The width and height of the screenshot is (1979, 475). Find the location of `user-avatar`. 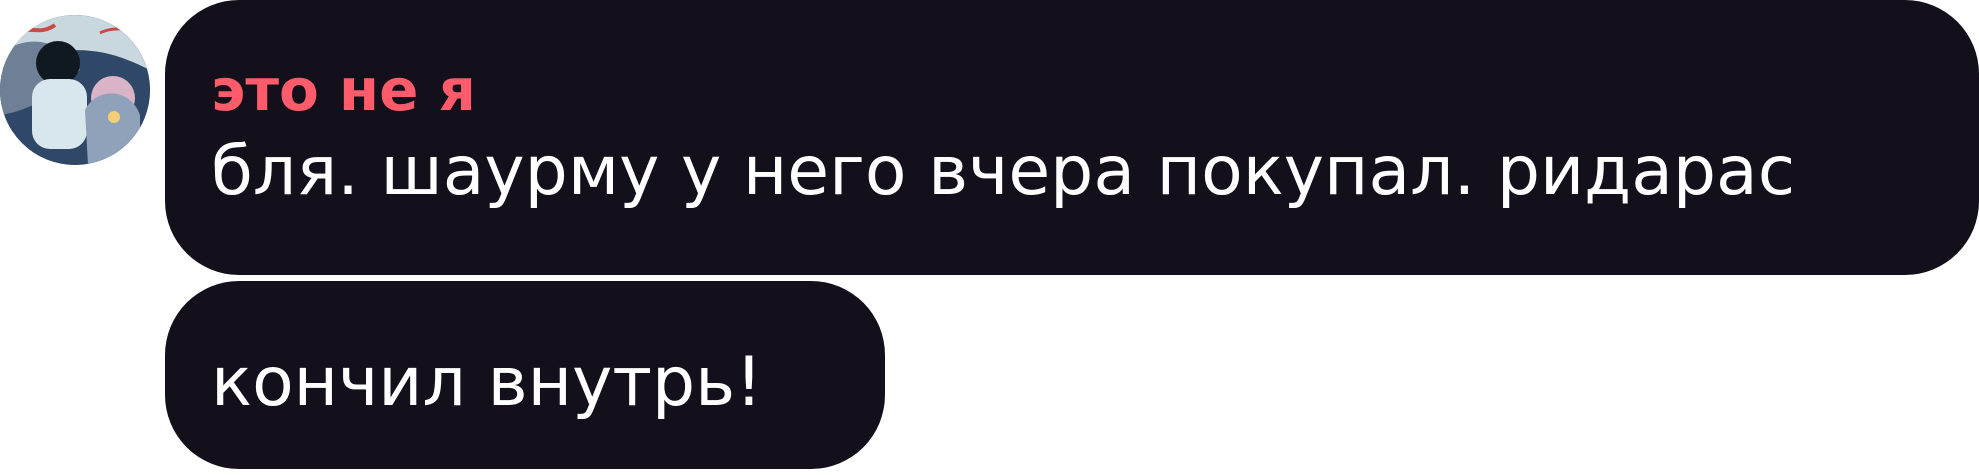

user-avatar is located at coordinates (75, 90).